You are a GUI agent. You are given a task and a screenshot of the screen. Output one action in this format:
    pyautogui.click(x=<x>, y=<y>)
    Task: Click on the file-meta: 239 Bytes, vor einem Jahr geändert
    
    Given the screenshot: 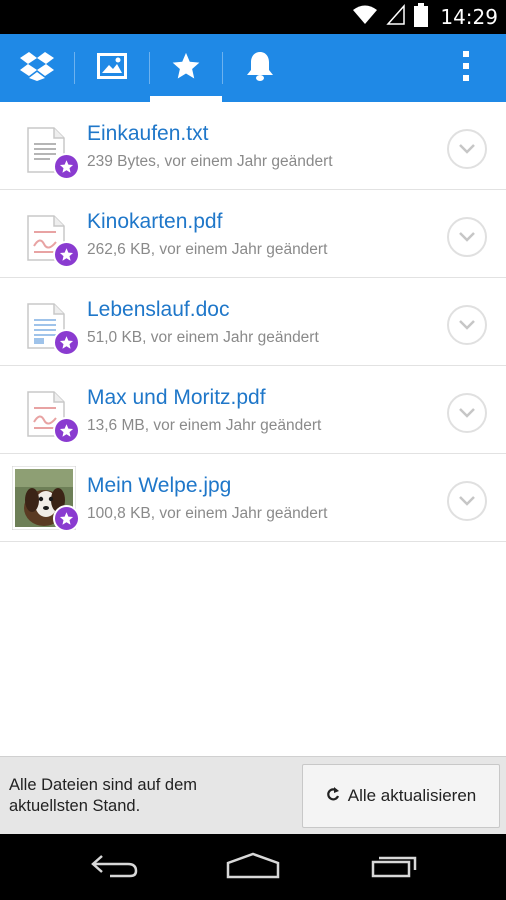 What is the action you would take?
    pyautogui.click(x=210, y=161)
    